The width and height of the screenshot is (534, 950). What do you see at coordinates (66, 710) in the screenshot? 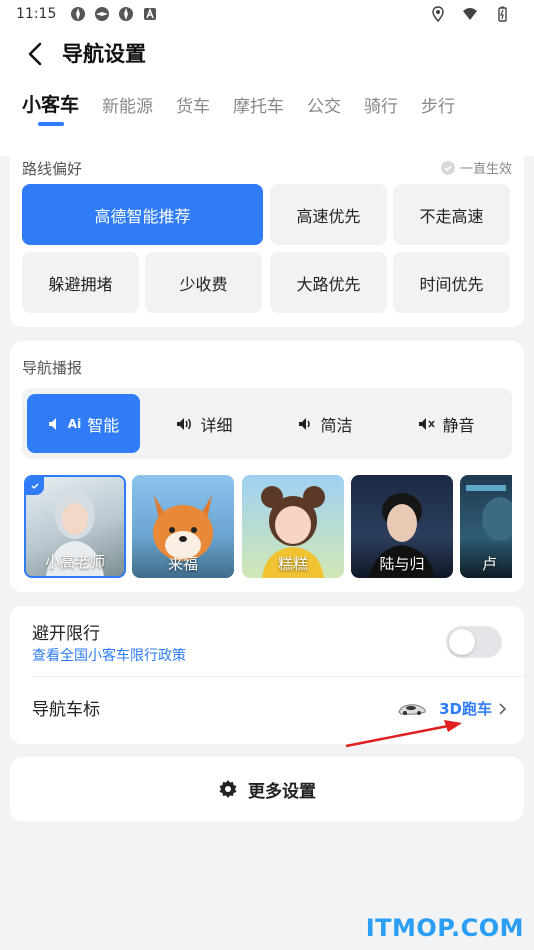
I see `car-icon-title: 导航车标` at bounding box center [66, 710].